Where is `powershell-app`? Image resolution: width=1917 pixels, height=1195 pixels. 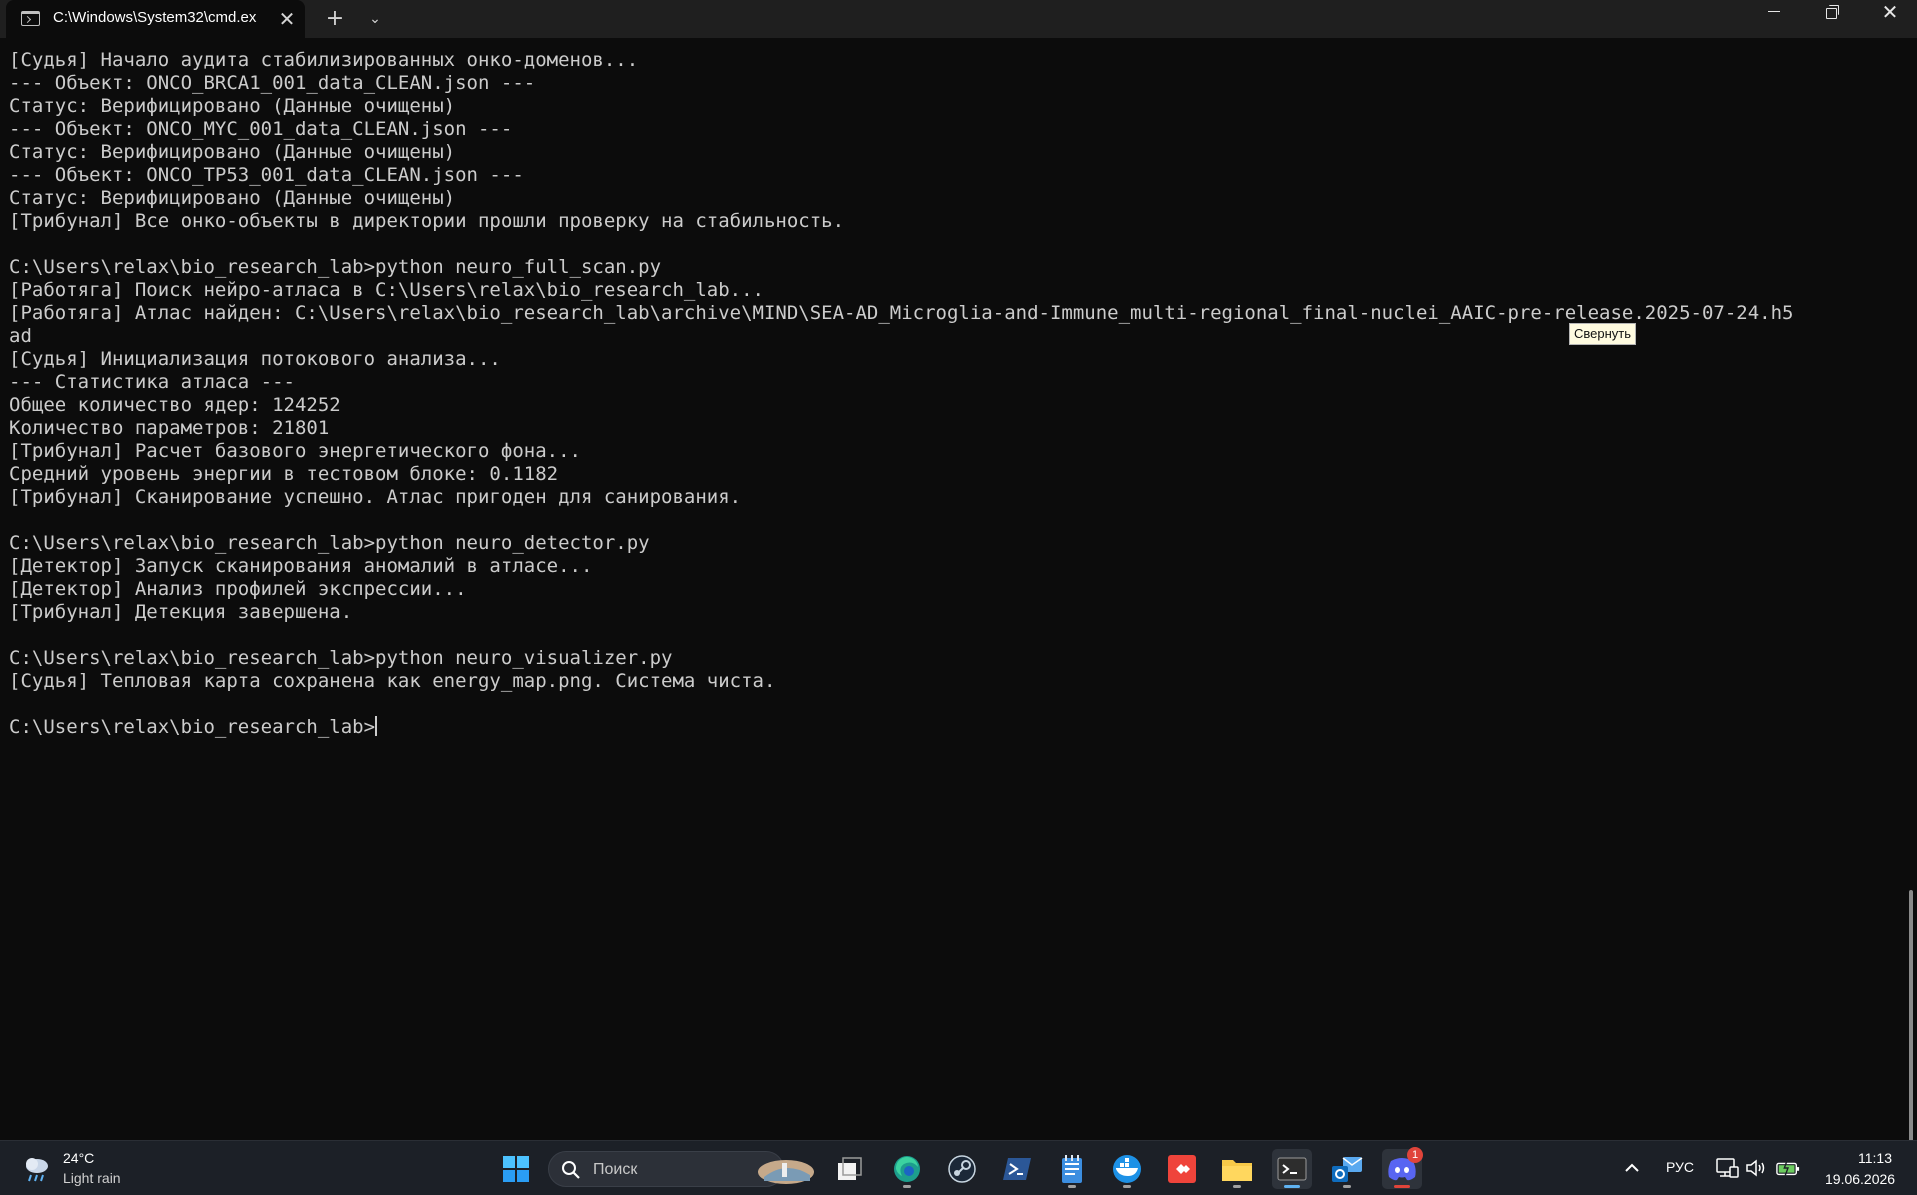 powershell-app is located at coordinates (1017, 1169).